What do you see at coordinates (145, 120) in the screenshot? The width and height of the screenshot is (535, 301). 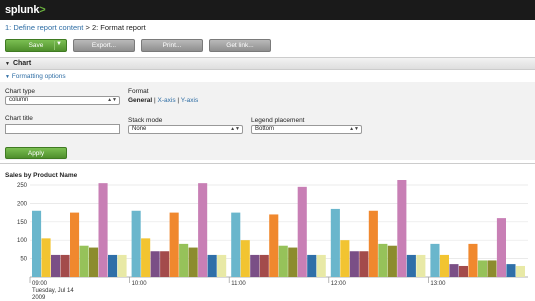 I see `stack-mode-label: Stack mode` at bounding box center [145, 120].